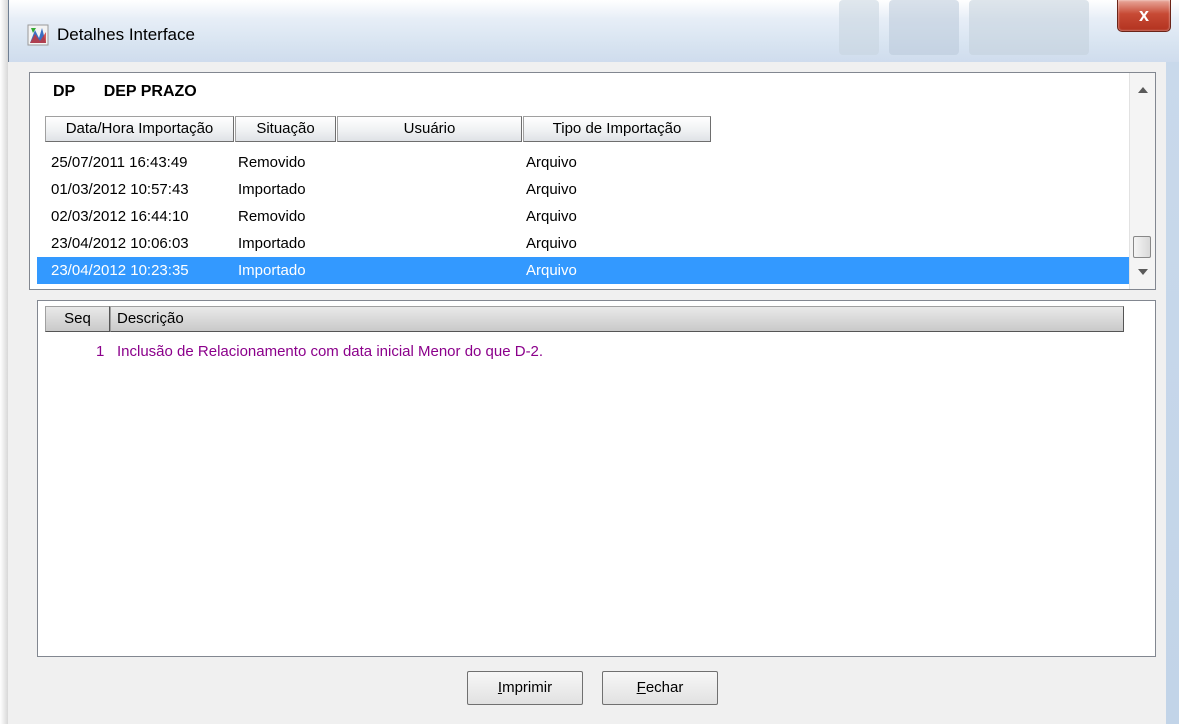 The width and height of the screenshot is (1179, 724). What do you see at coordinates (64, 91) in the screenshot?
I see `group-code: DP` at bounding box center [64, 91].